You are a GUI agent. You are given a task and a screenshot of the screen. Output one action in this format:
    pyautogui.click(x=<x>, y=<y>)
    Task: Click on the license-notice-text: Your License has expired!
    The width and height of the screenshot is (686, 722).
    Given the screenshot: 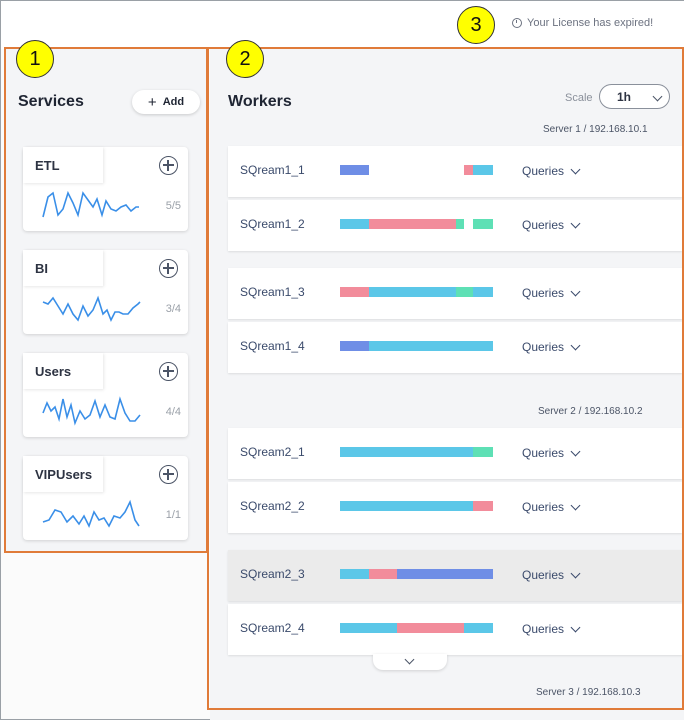 What is the action you would take?
    pyautogui.click(x=590, y=23)
    